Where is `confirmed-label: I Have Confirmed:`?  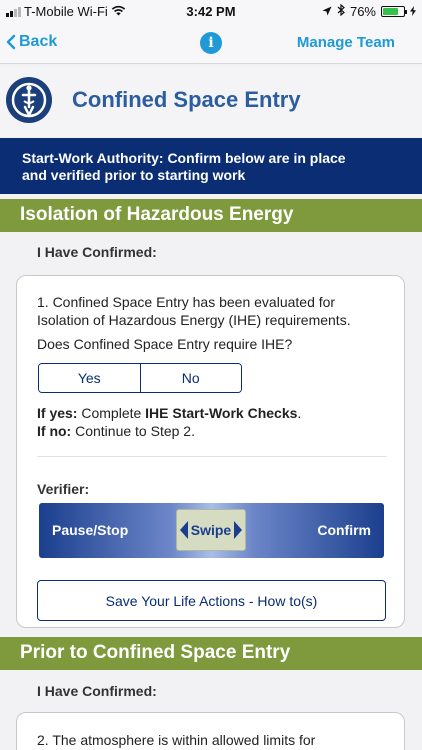
confirmed-label: I Have Confirmed: is located at coordinates (97, 252).